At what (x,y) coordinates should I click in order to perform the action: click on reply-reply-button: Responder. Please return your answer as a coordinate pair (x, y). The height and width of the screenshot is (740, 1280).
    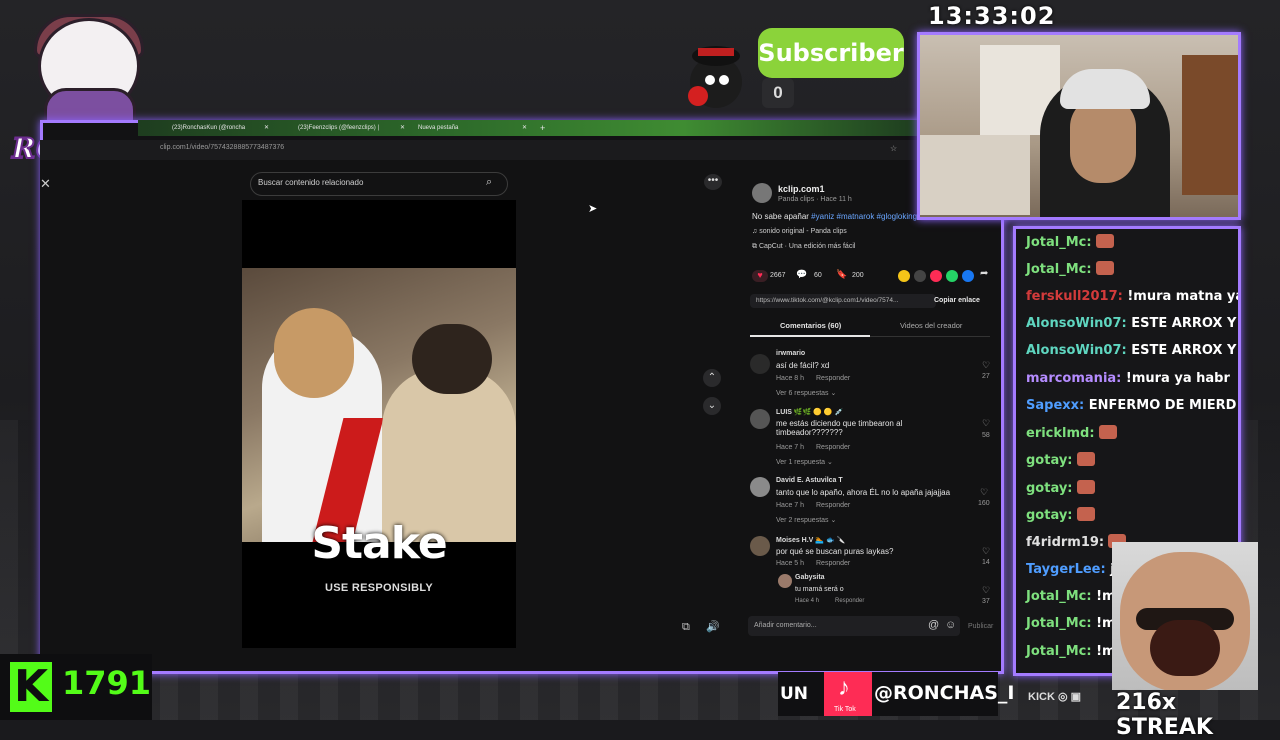
    Looking at the image, I should click on (849, 601).